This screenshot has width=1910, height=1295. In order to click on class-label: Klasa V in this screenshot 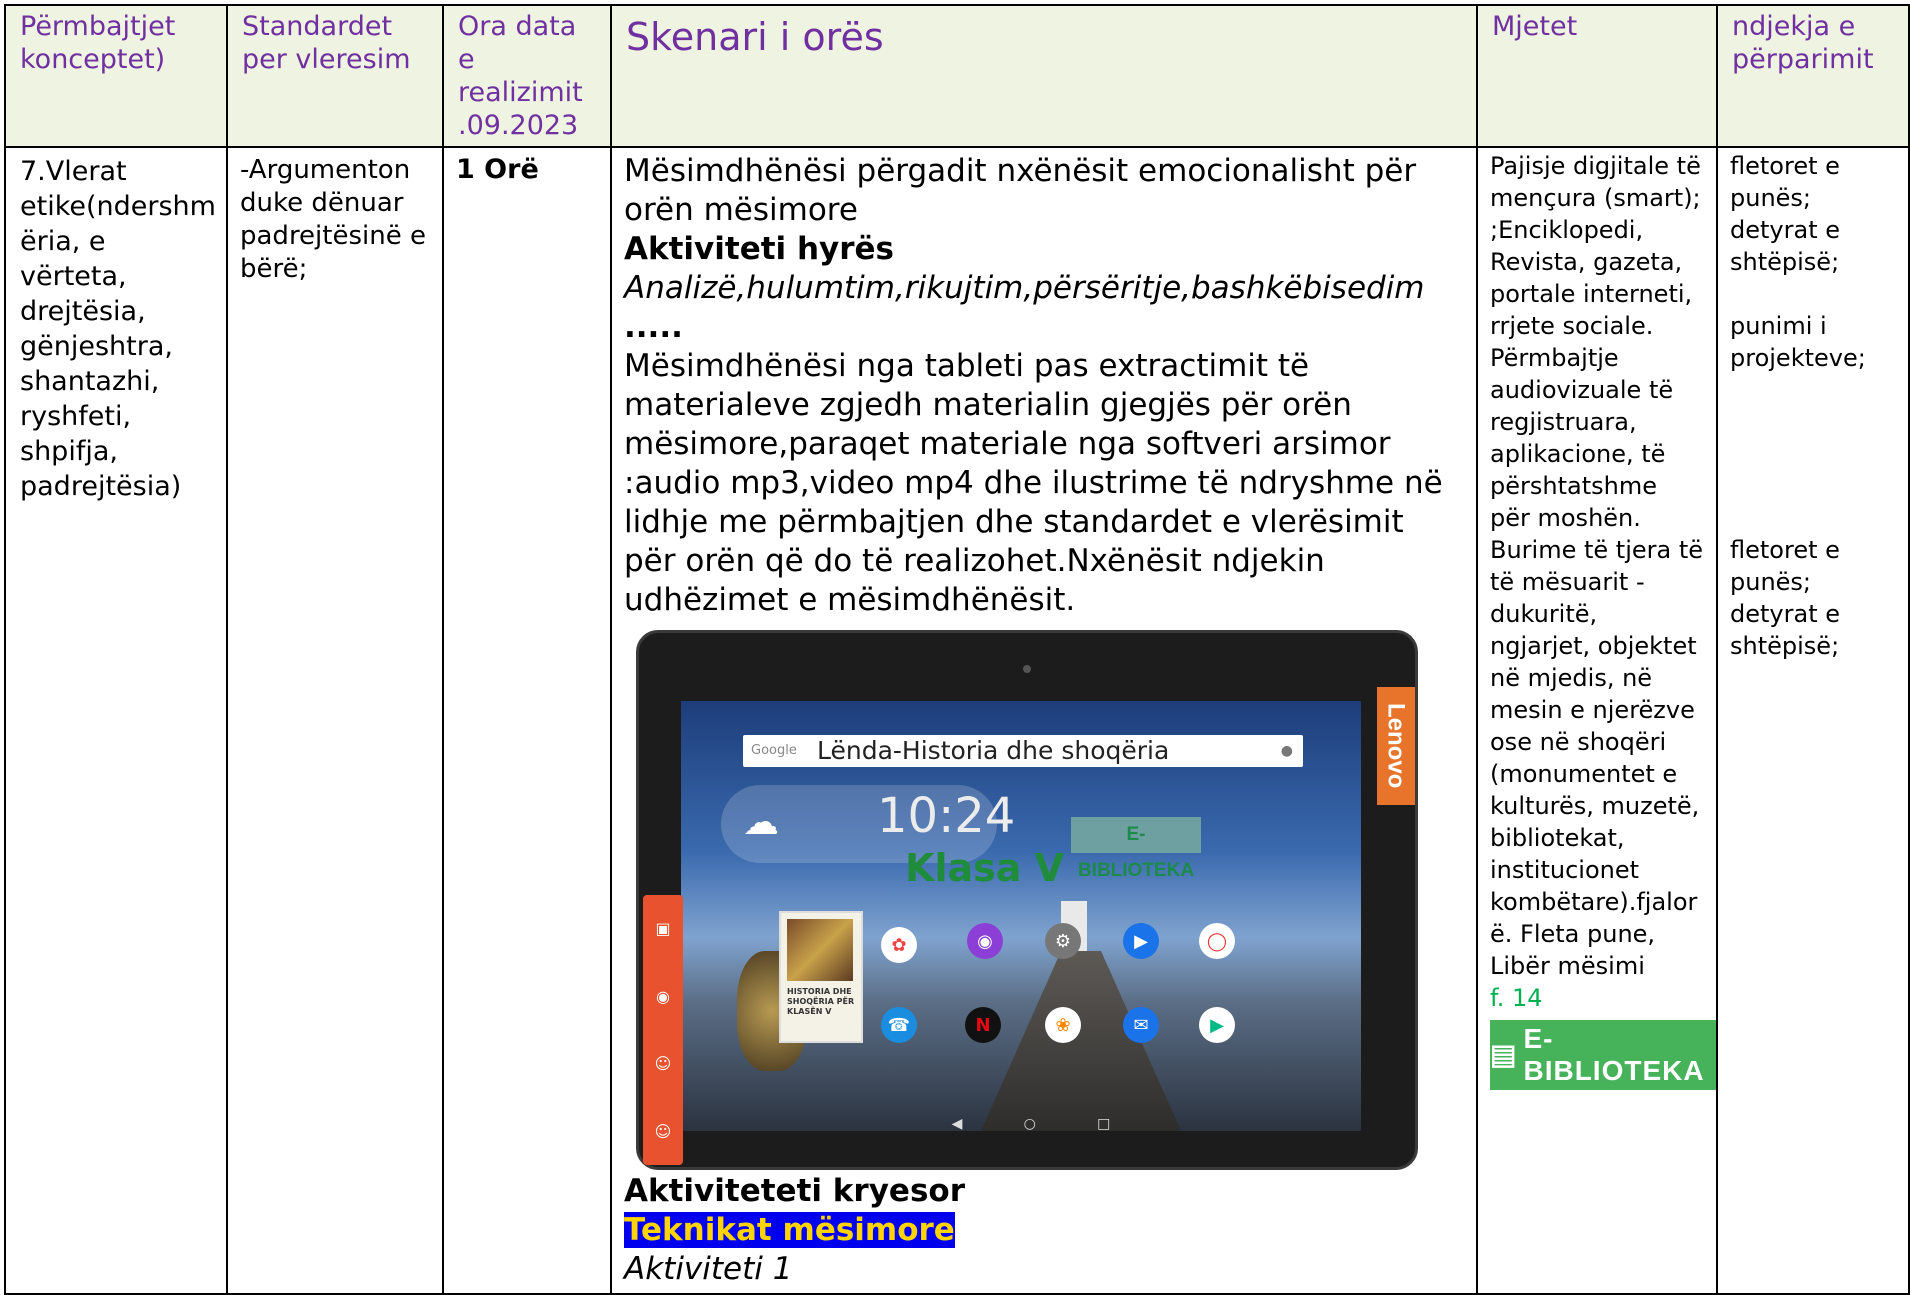, I will do `click(985, 868)`.